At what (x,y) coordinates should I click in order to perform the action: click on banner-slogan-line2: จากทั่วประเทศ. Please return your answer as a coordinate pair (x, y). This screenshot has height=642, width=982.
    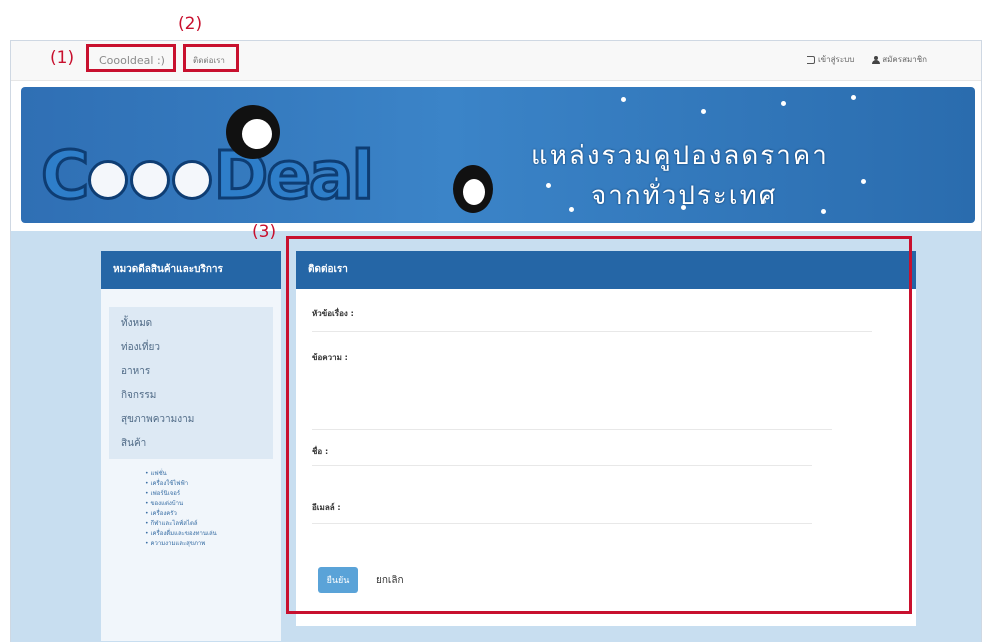
    Looking at the image, I should click on (684, 196).